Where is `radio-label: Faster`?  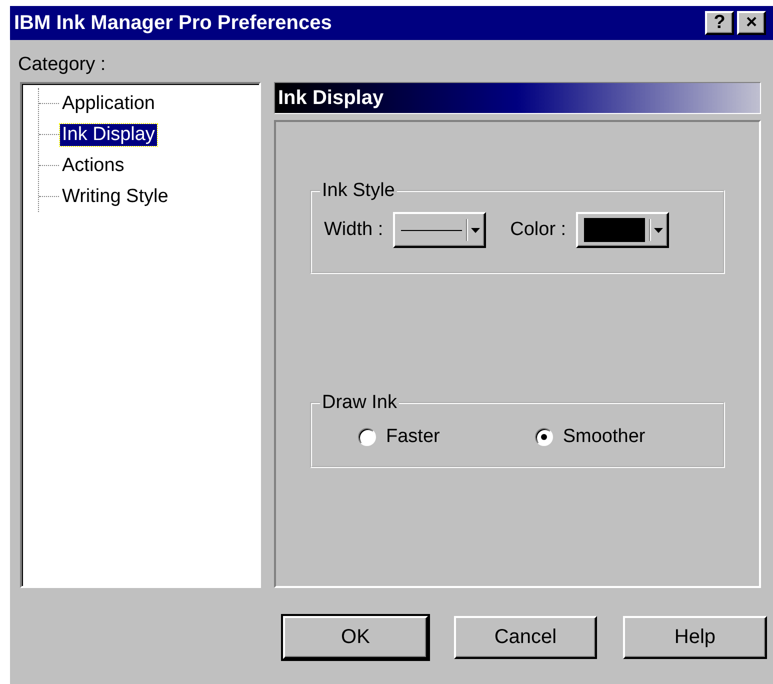
radio-label: Faster is located at coordinates (413, 437).